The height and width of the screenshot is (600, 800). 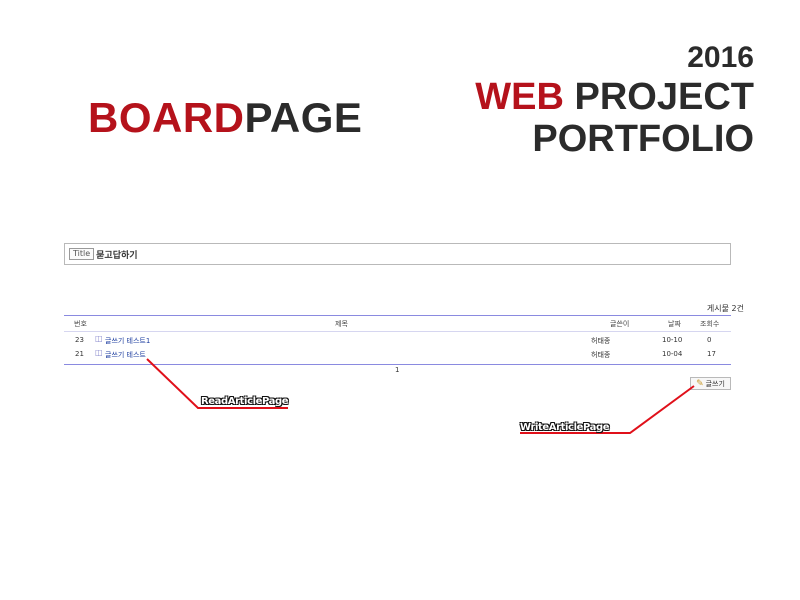 What do you see at coordinates (565, 427) in the screenshot?
I see `write-article-page-label: WriteArticlePage` at bounding box center [565, 427].